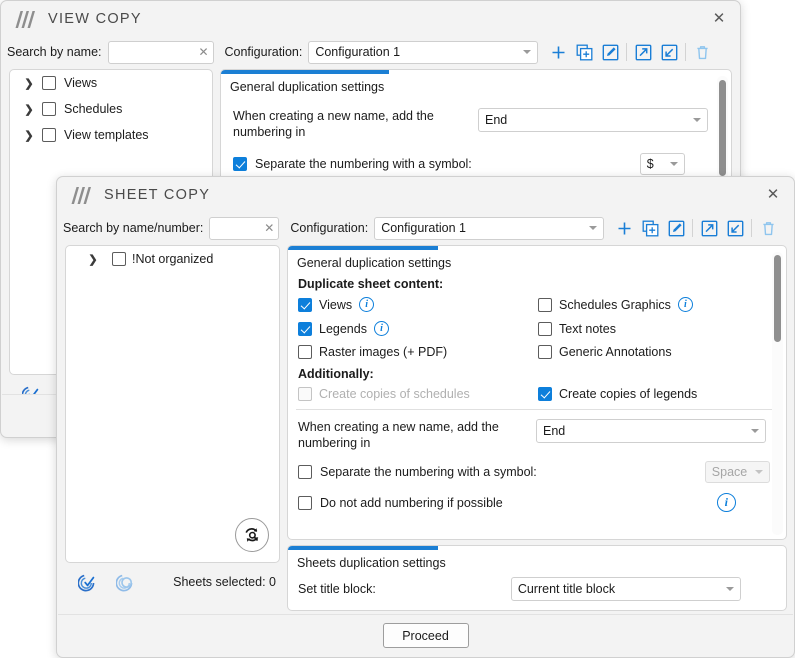 Image resolution: width=795 pixels, height=658 pixels. I want to click on search-input, so click(160, 52).